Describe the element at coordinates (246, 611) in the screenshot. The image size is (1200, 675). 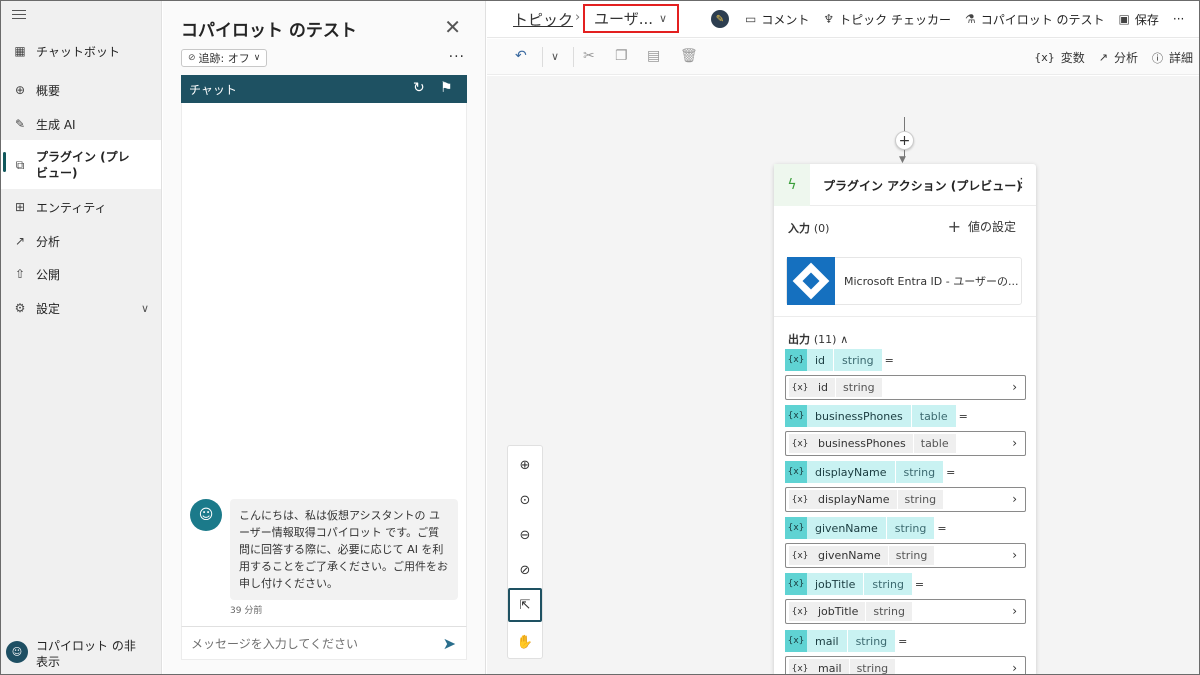
I see `message-timestamp: 39 分前` at that location.